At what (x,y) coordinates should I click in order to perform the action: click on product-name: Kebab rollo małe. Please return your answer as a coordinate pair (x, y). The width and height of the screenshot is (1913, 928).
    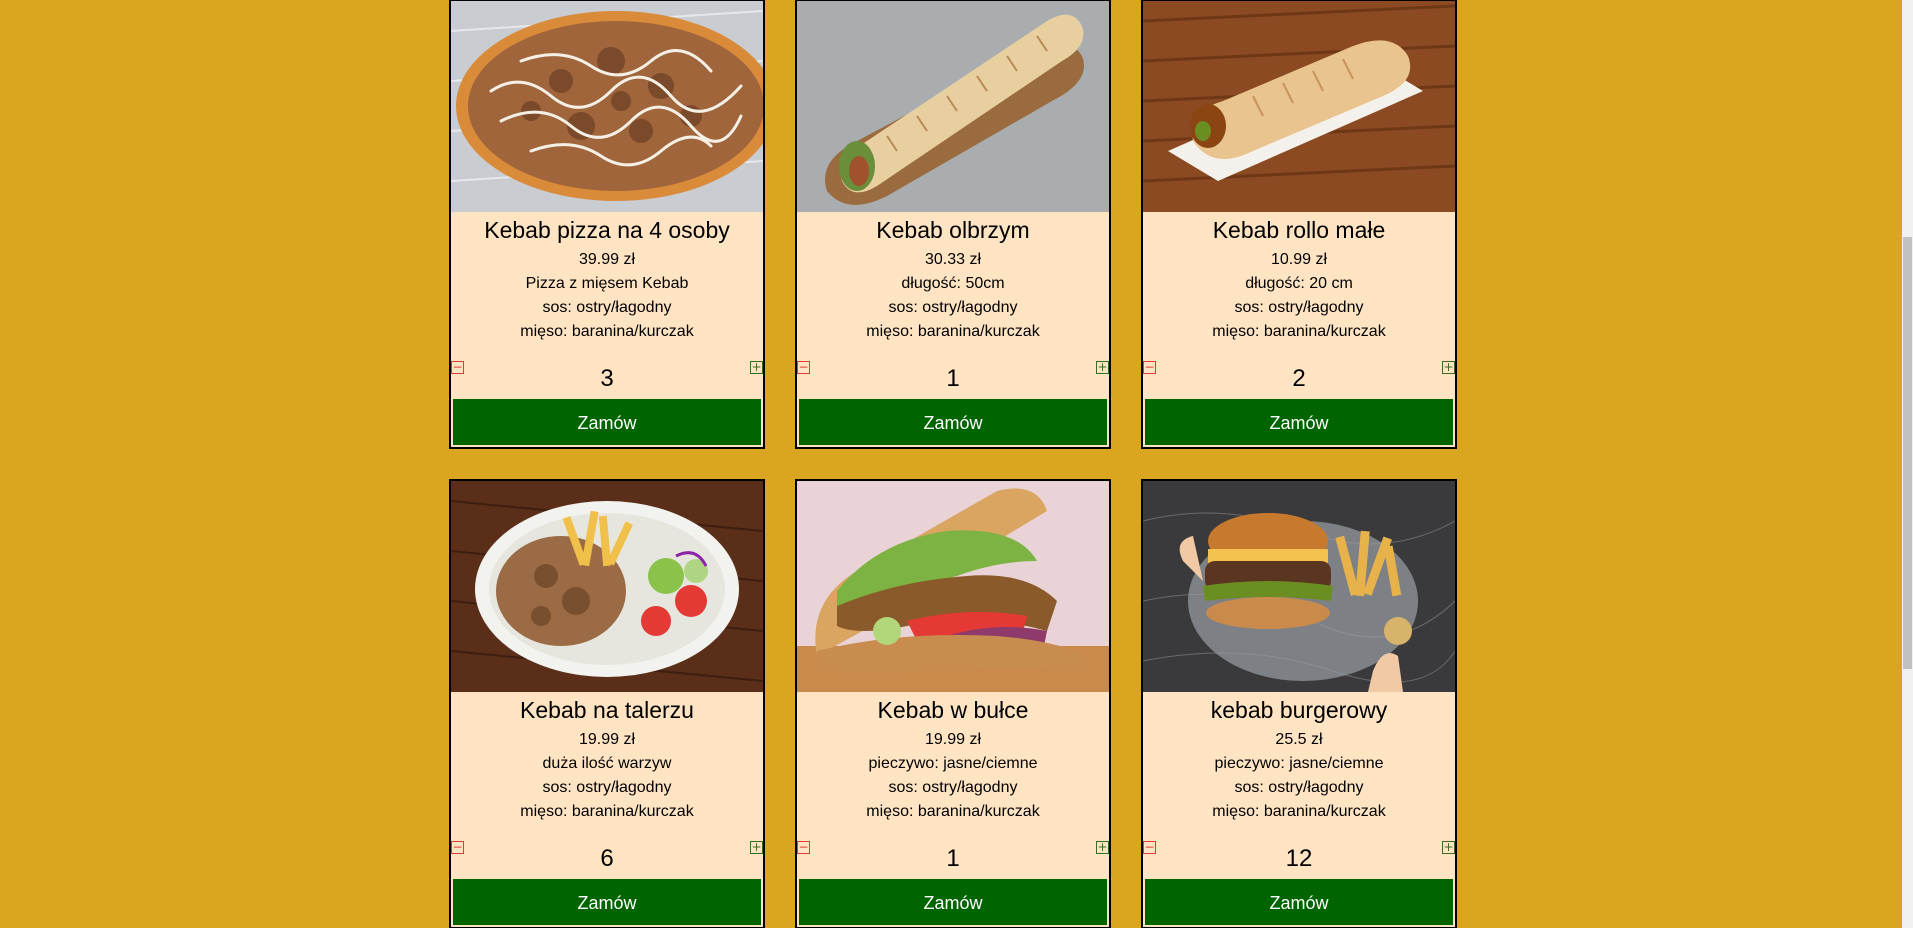
    Looking at the image, I should click on (1299, 230).